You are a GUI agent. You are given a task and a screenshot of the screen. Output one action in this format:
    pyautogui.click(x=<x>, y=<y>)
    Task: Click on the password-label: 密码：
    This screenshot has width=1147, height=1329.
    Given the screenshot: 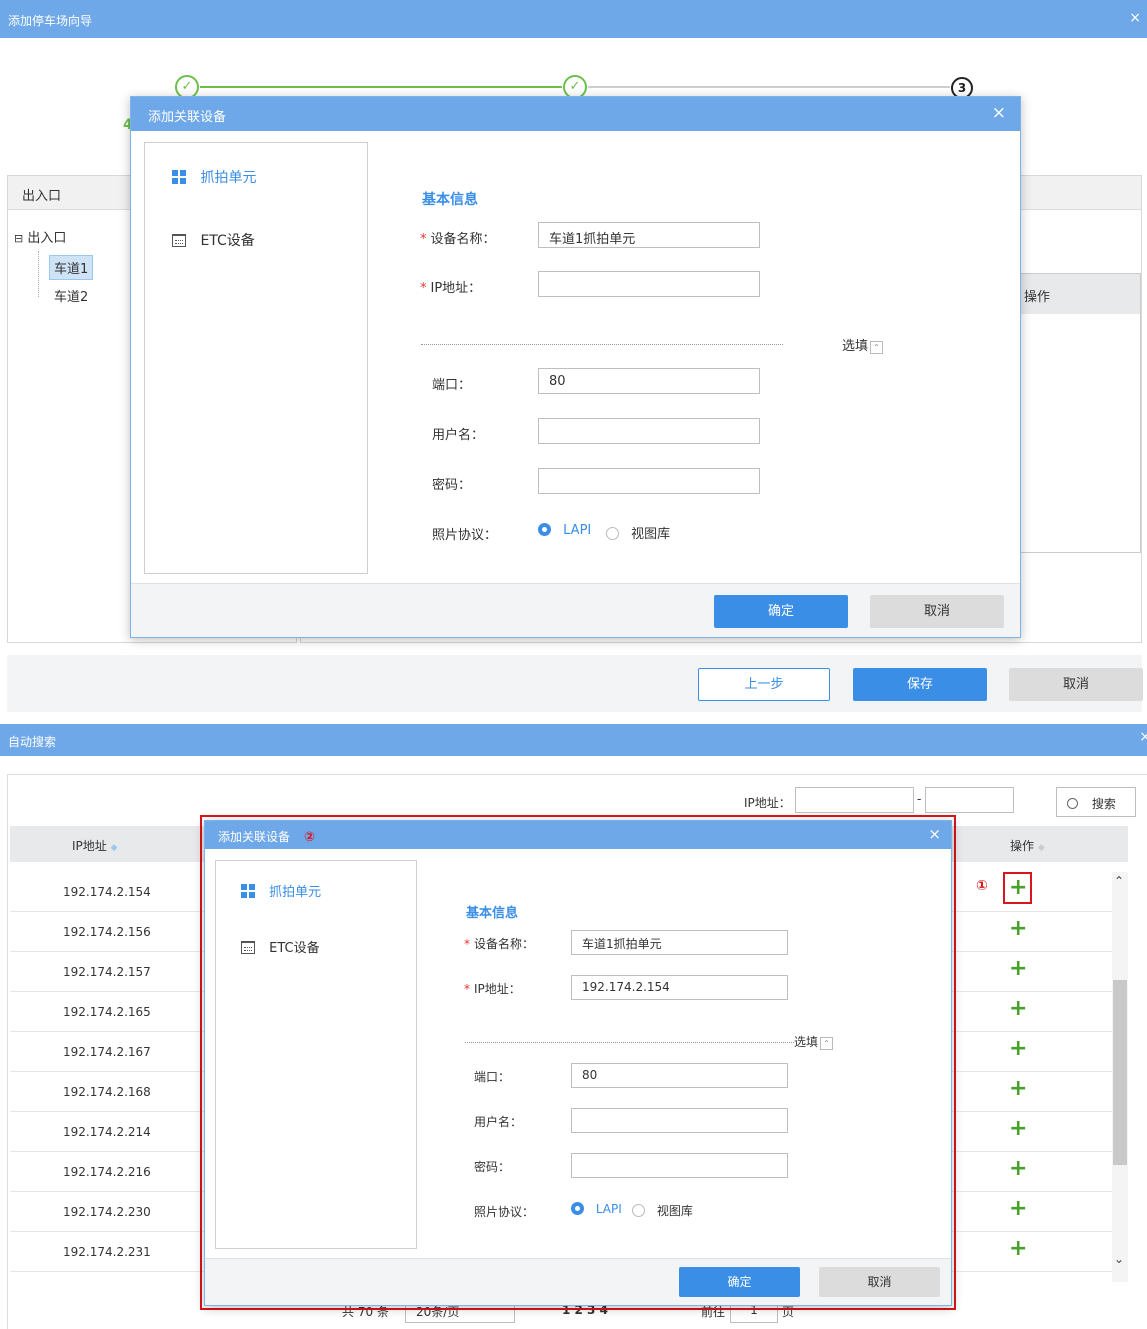 What is the action you would take?
    pyautogui.click(x=452, y=485)
    